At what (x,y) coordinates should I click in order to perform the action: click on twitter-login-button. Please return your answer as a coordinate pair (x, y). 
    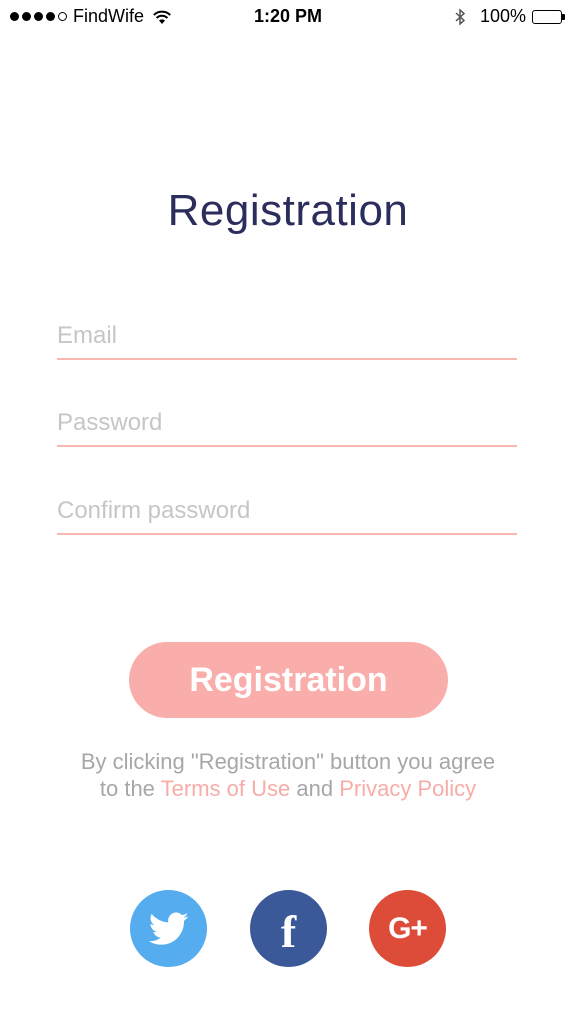
    Looking at the image, I should click on (168, 928).